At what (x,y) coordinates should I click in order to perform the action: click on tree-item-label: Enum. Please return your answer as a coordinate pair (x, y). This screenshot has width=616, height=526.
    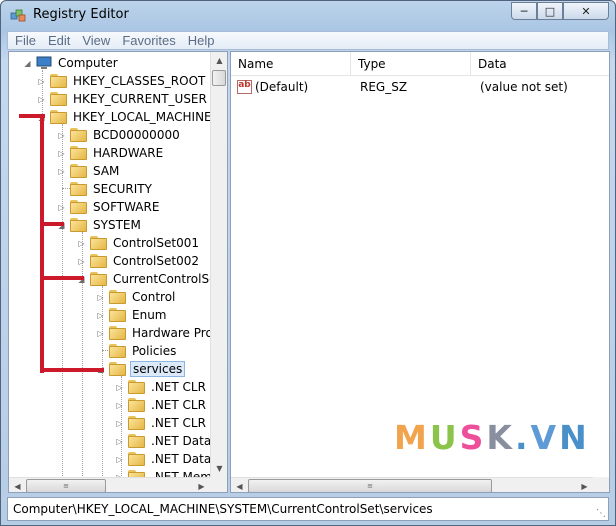
    Looking at the image, I should click on (149, 315).